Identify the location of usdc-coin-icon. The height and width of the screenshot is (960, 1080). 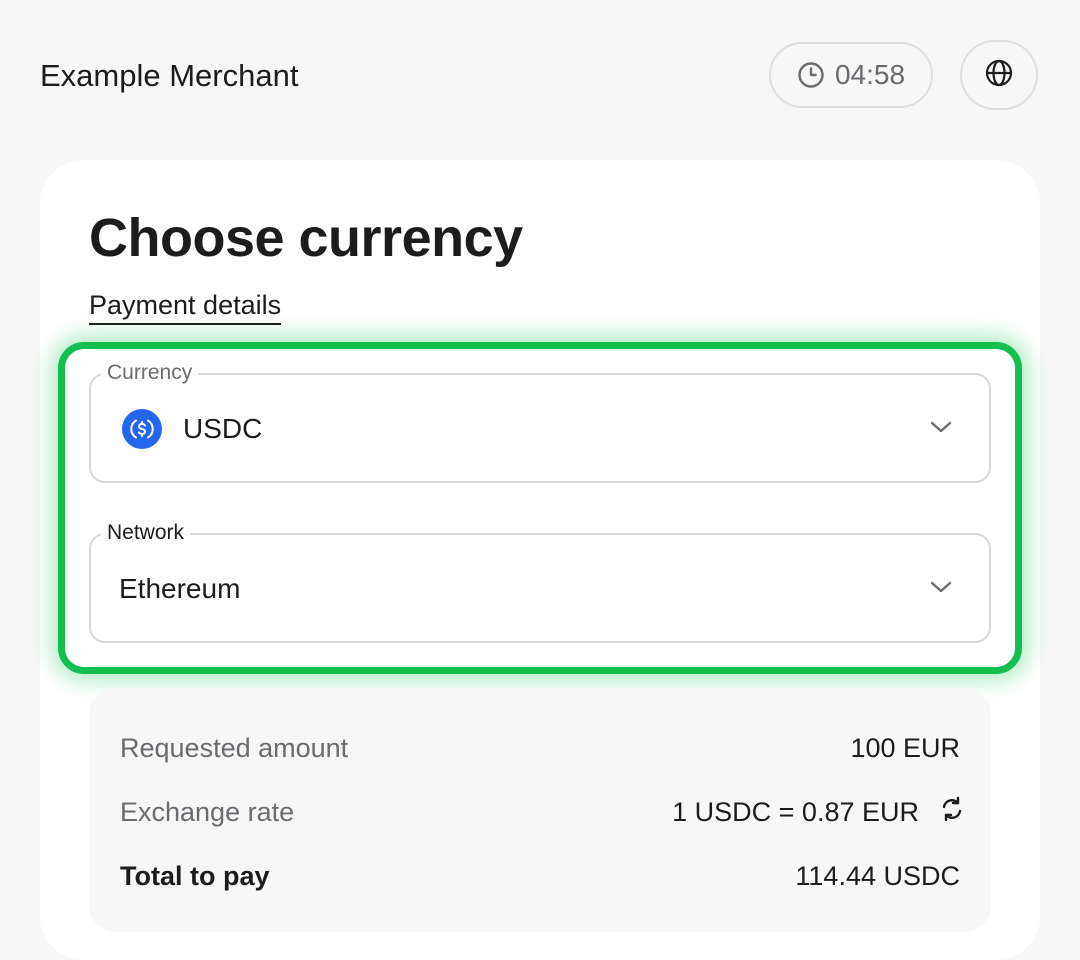
(142, 429).